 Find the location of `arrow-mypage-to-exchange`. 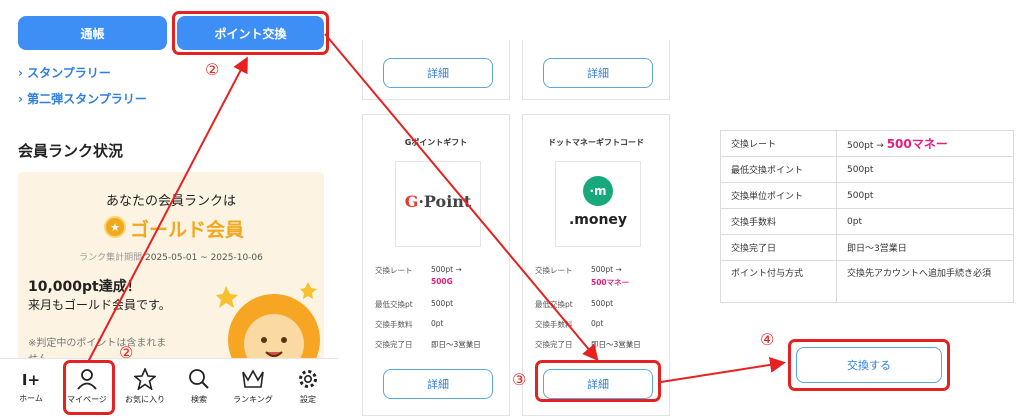

arrow-mypage-to-exchange is located at coordinates (167, 209).